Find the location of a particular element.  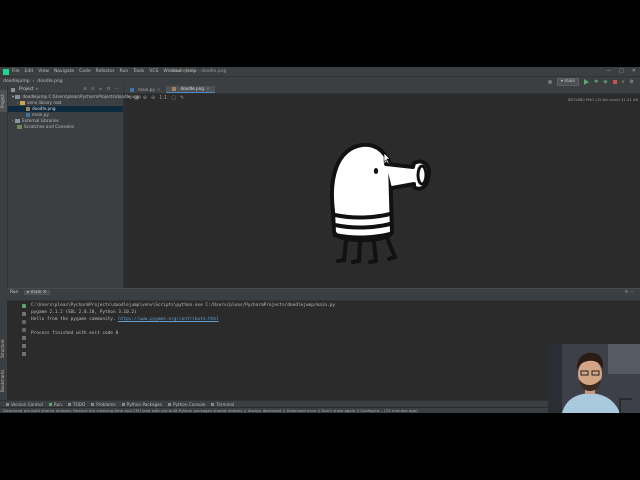

run-tab-main: ▸ main ✕ is located at coordinates (37, 292).